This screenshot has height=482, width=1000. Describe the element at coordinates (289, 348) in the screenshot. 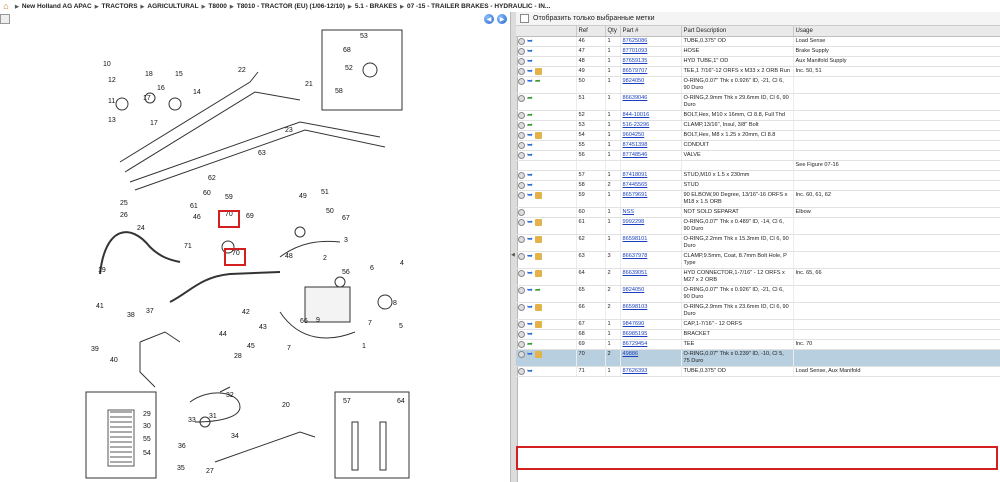

I see `callout-label: 7` at that location.